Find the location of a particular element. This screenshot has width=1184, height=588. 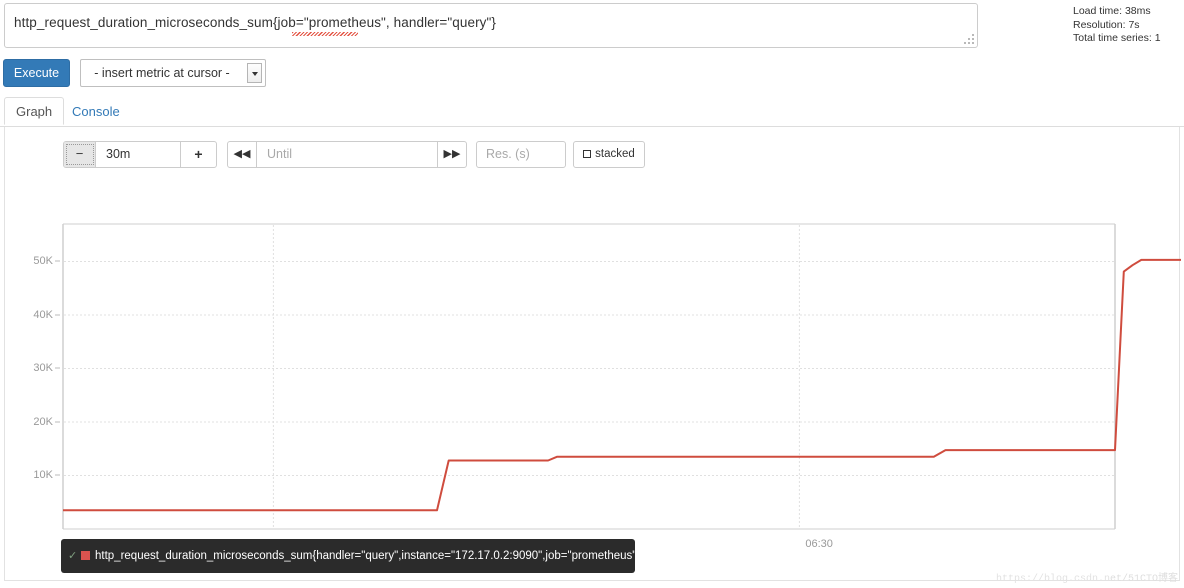

metric-select: - insert metric at cursor - is located at coordinates (173, 73).